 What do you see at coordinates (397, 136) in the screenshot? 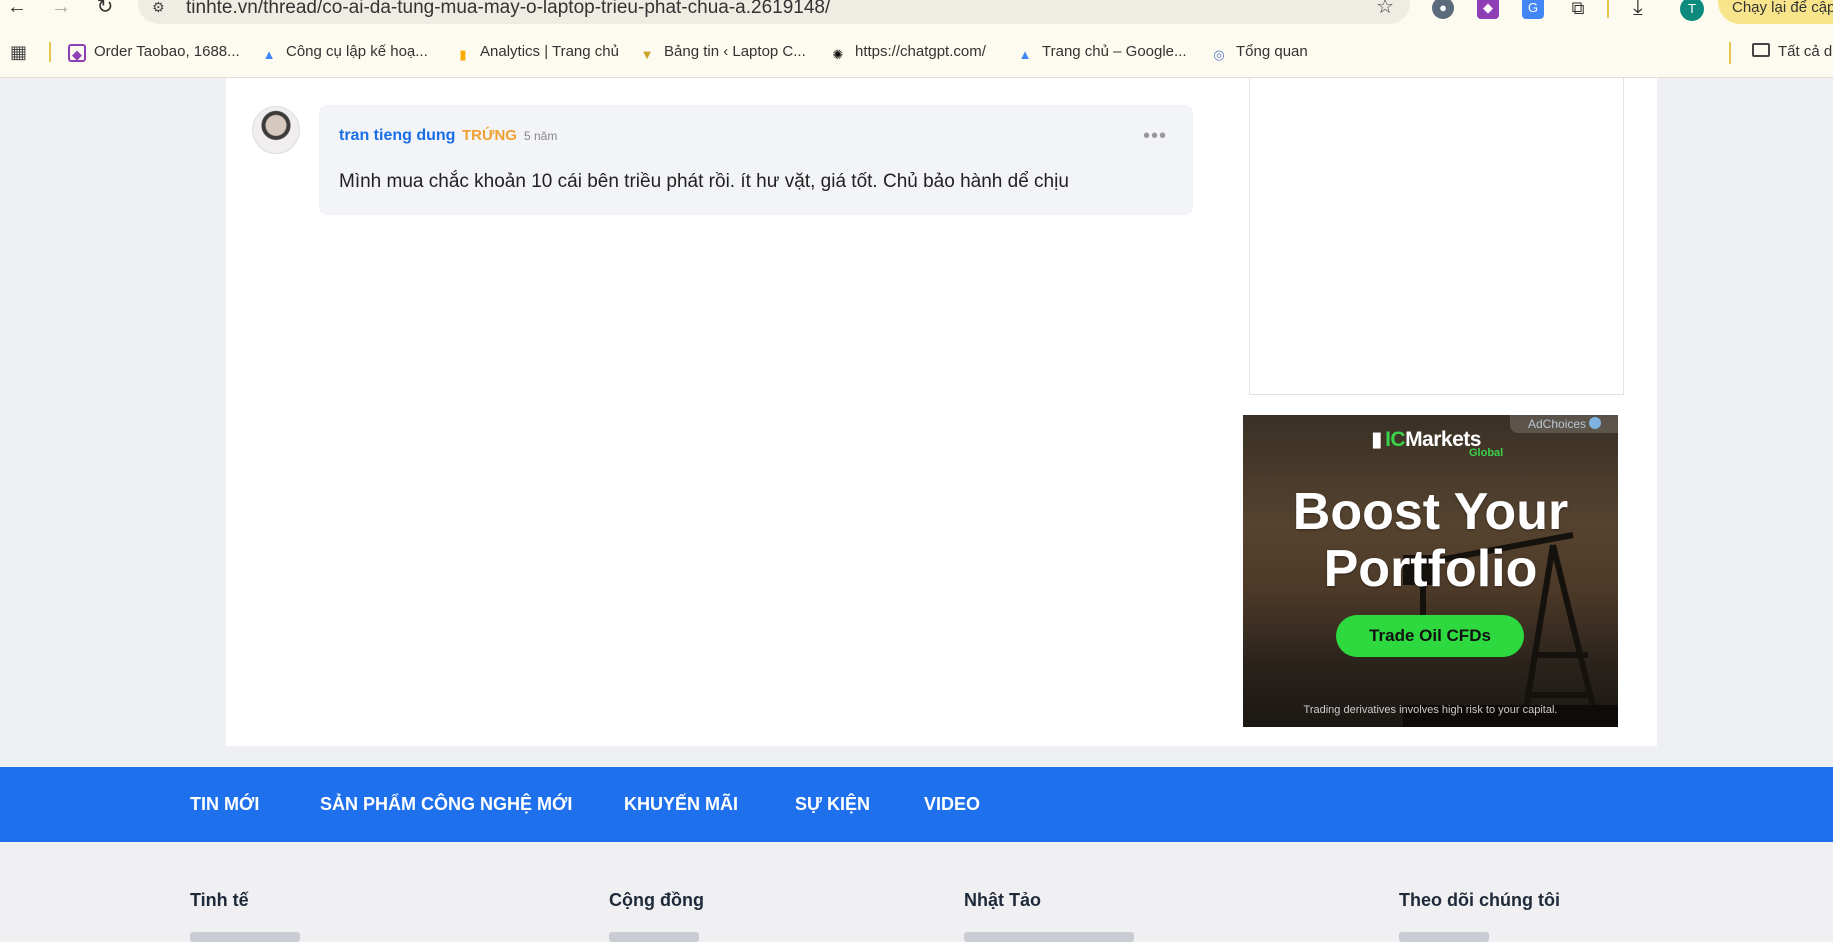
I see `comment-author: tran tieng dung` at bounding box center [397, 136].